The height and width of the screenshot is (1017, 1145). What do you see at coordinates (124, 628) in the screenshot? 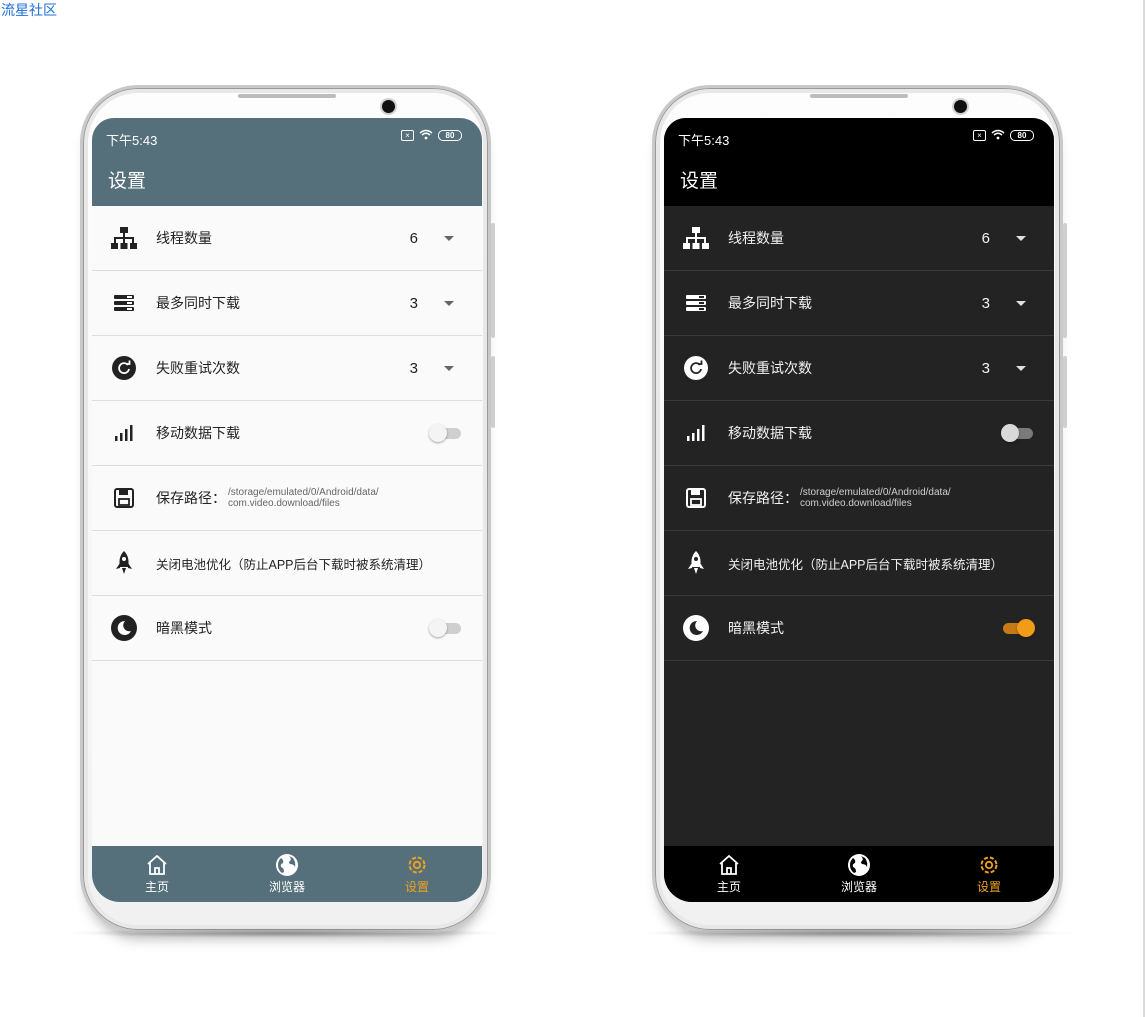
I see `moon-icon` at bounding box center [124, 628].